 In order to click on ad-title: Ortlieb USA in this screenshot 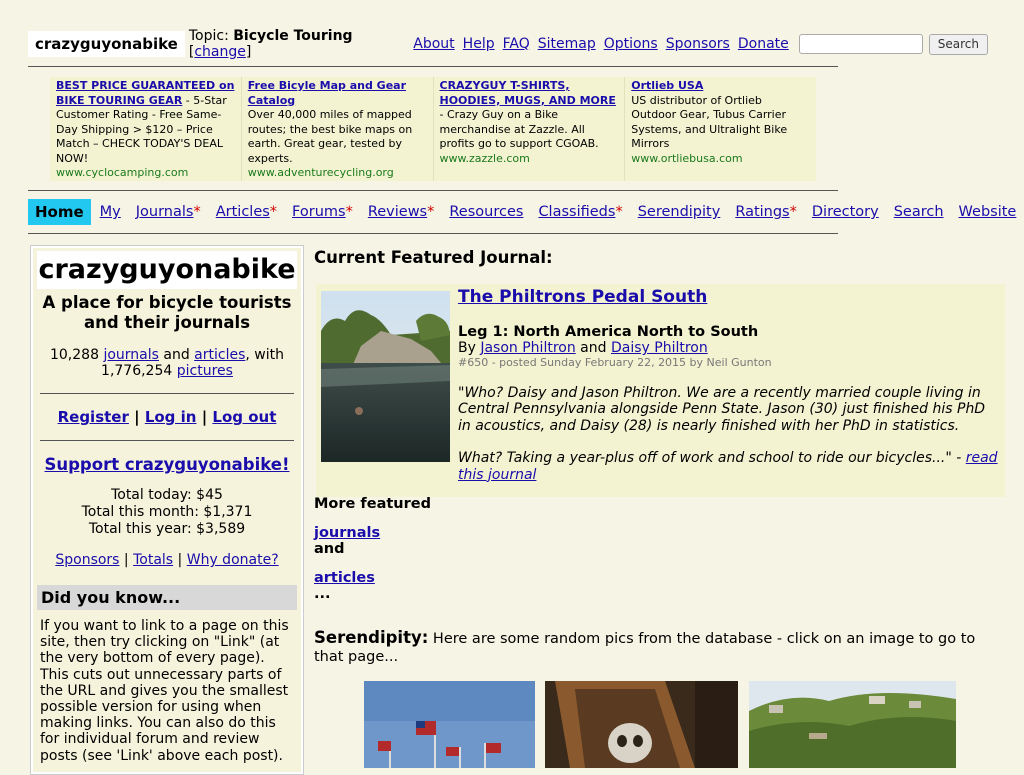, I will do `click(667, 85)`.